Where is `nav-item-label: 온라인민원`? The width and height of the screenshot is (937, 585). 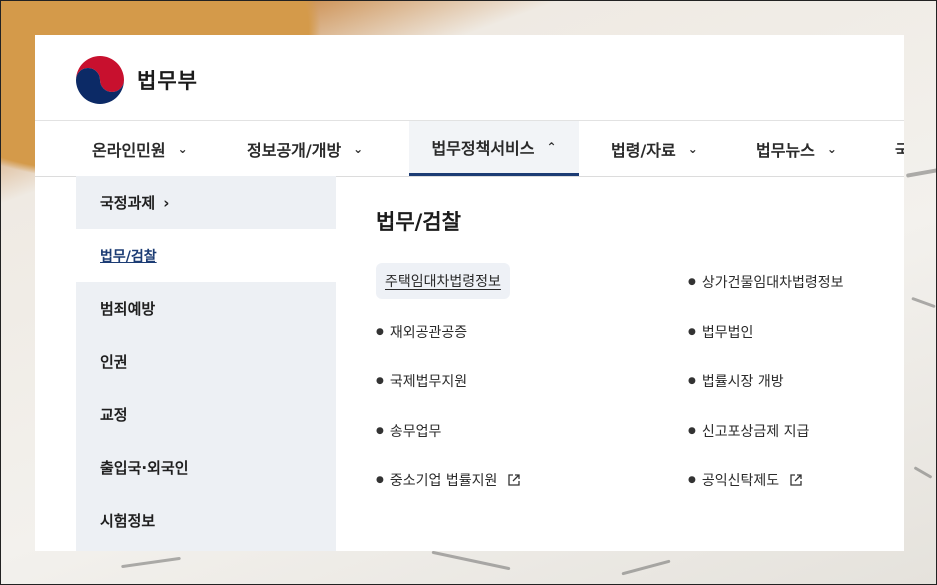
nav-item-label: 온라인민원 is located at coordinates (129, 150).